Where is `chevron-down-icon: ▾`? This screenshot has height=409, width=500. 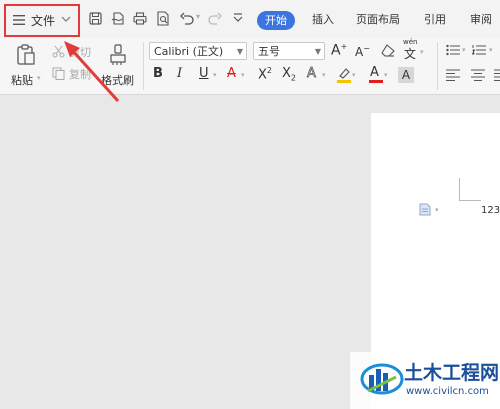
chevron-down-icon: ▾ is located at coordinates (437, 210).